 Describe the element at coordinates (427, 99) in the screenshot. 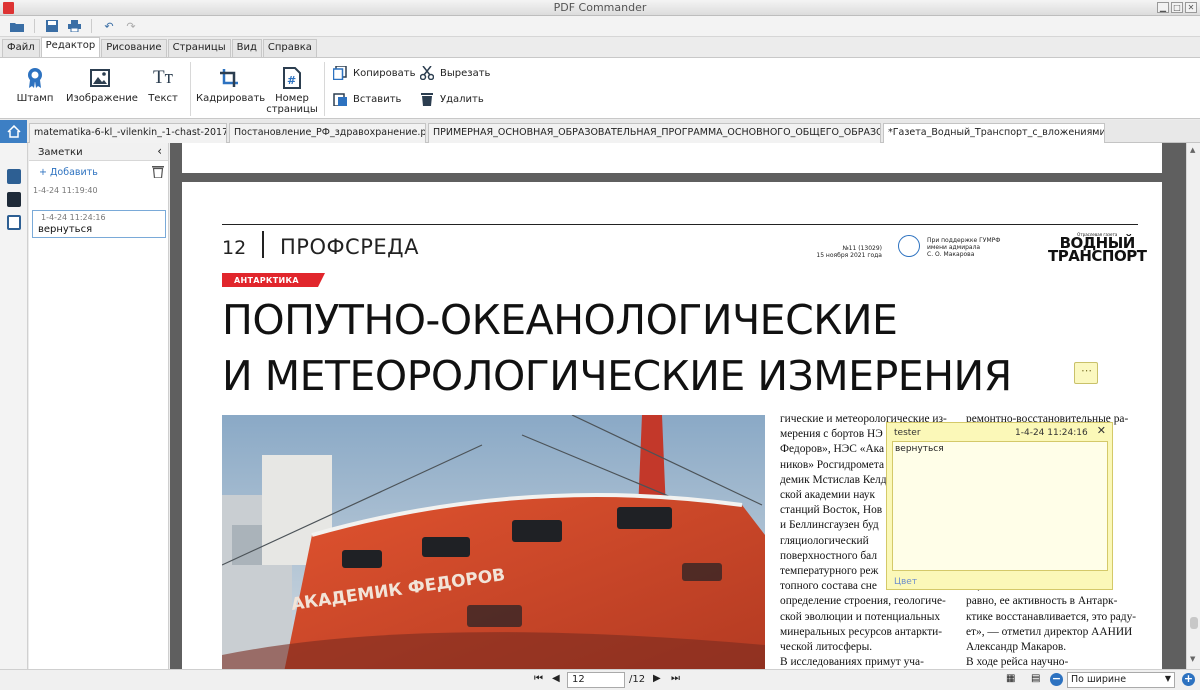

I see `trash-icon` at that location.